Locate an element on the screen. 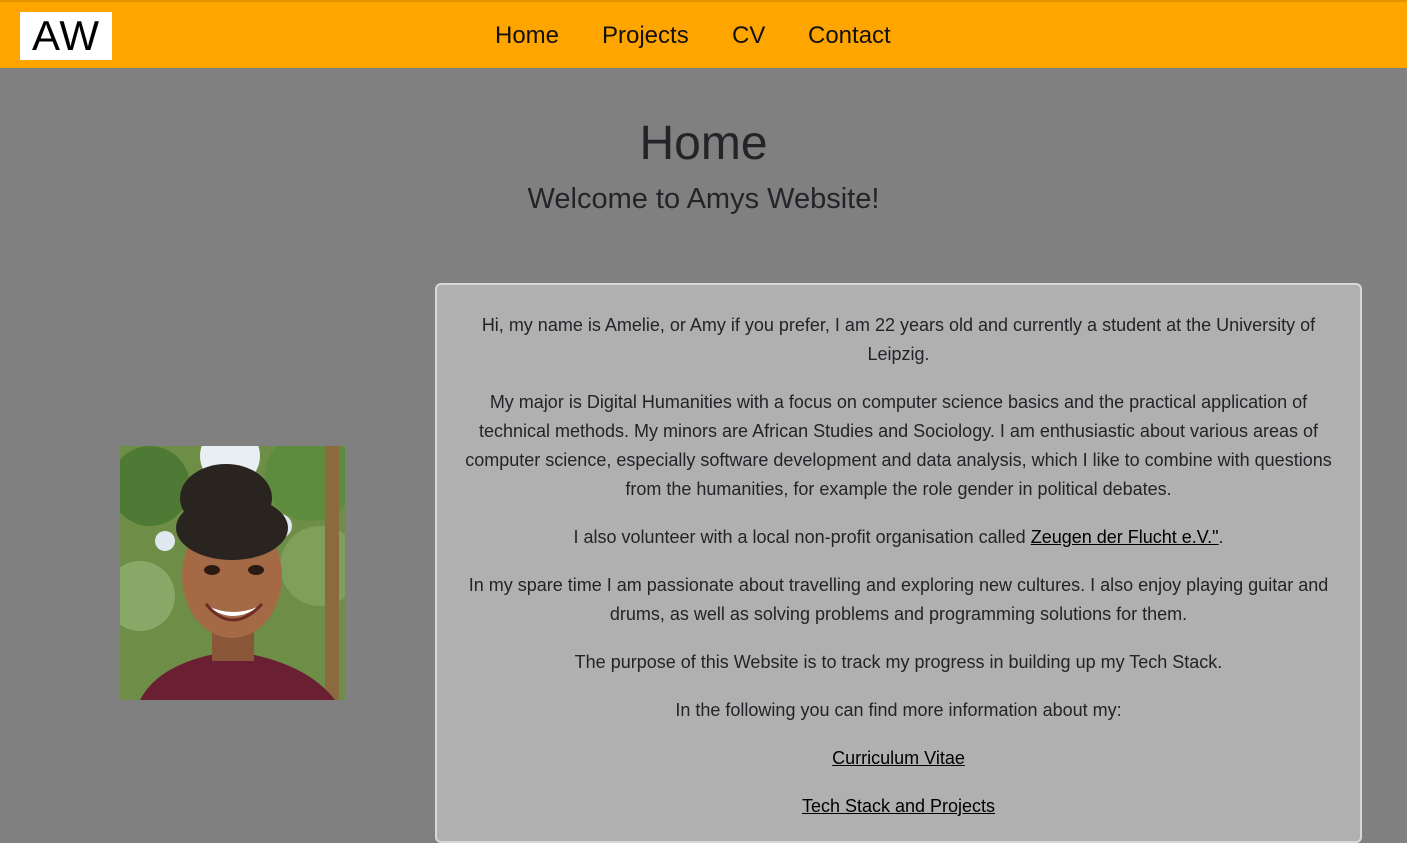 Image resolution: width=1407 pixels, height=843 pixels. page-title: Home is located at coordinates (703, 143).